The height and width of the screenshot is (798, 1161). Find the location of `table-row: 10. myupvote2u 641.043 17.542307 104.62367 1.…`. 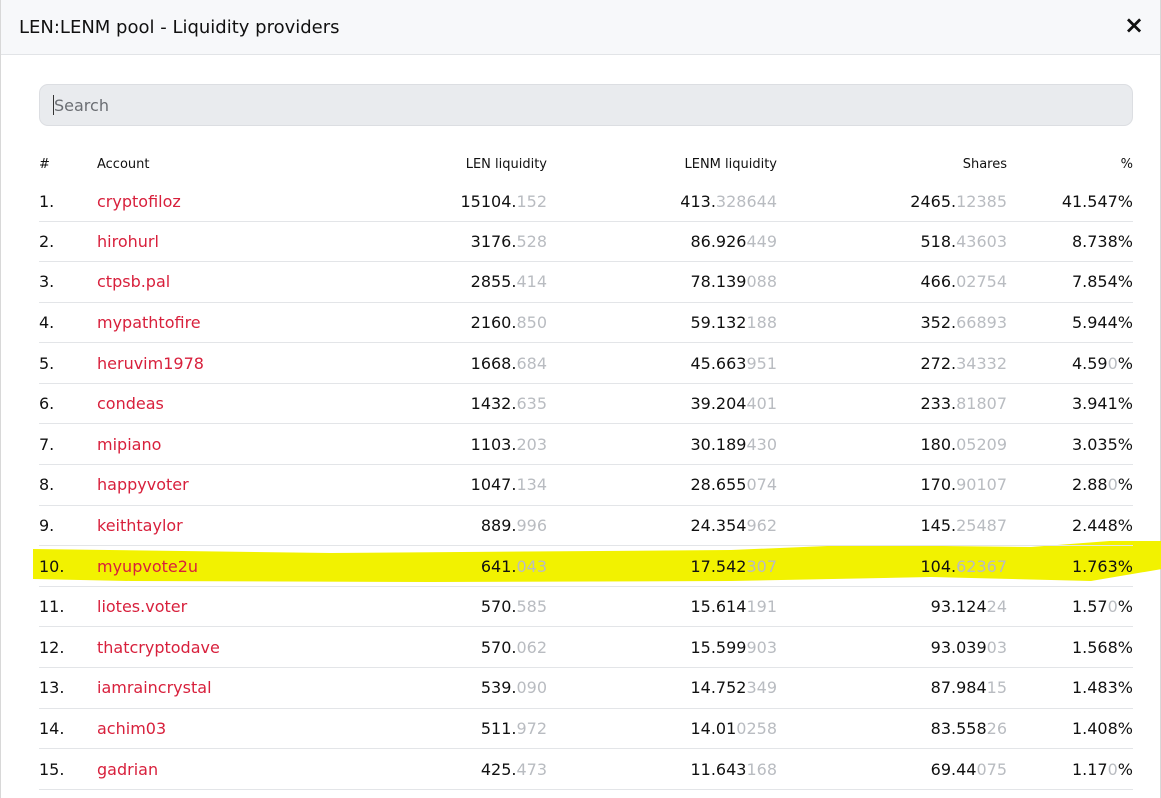

table-row: 10. myupvote2u 641.043 17.542307 104.62367 1.… is located at coordinates (586, 566).